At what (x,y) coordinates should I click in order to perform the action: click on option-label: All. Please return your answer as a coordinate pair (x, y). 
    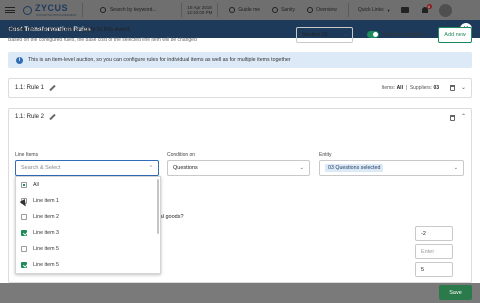
    Looking at the image, I should click on (36, 185).